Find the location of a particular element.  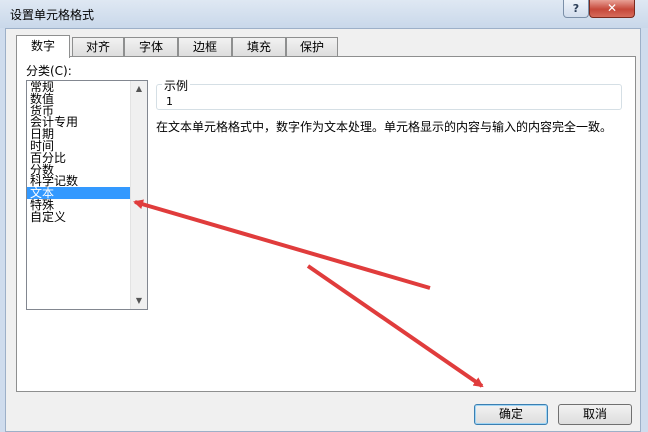

dialog-title: 设置单元格格式 is located at coordinates (52, 15).